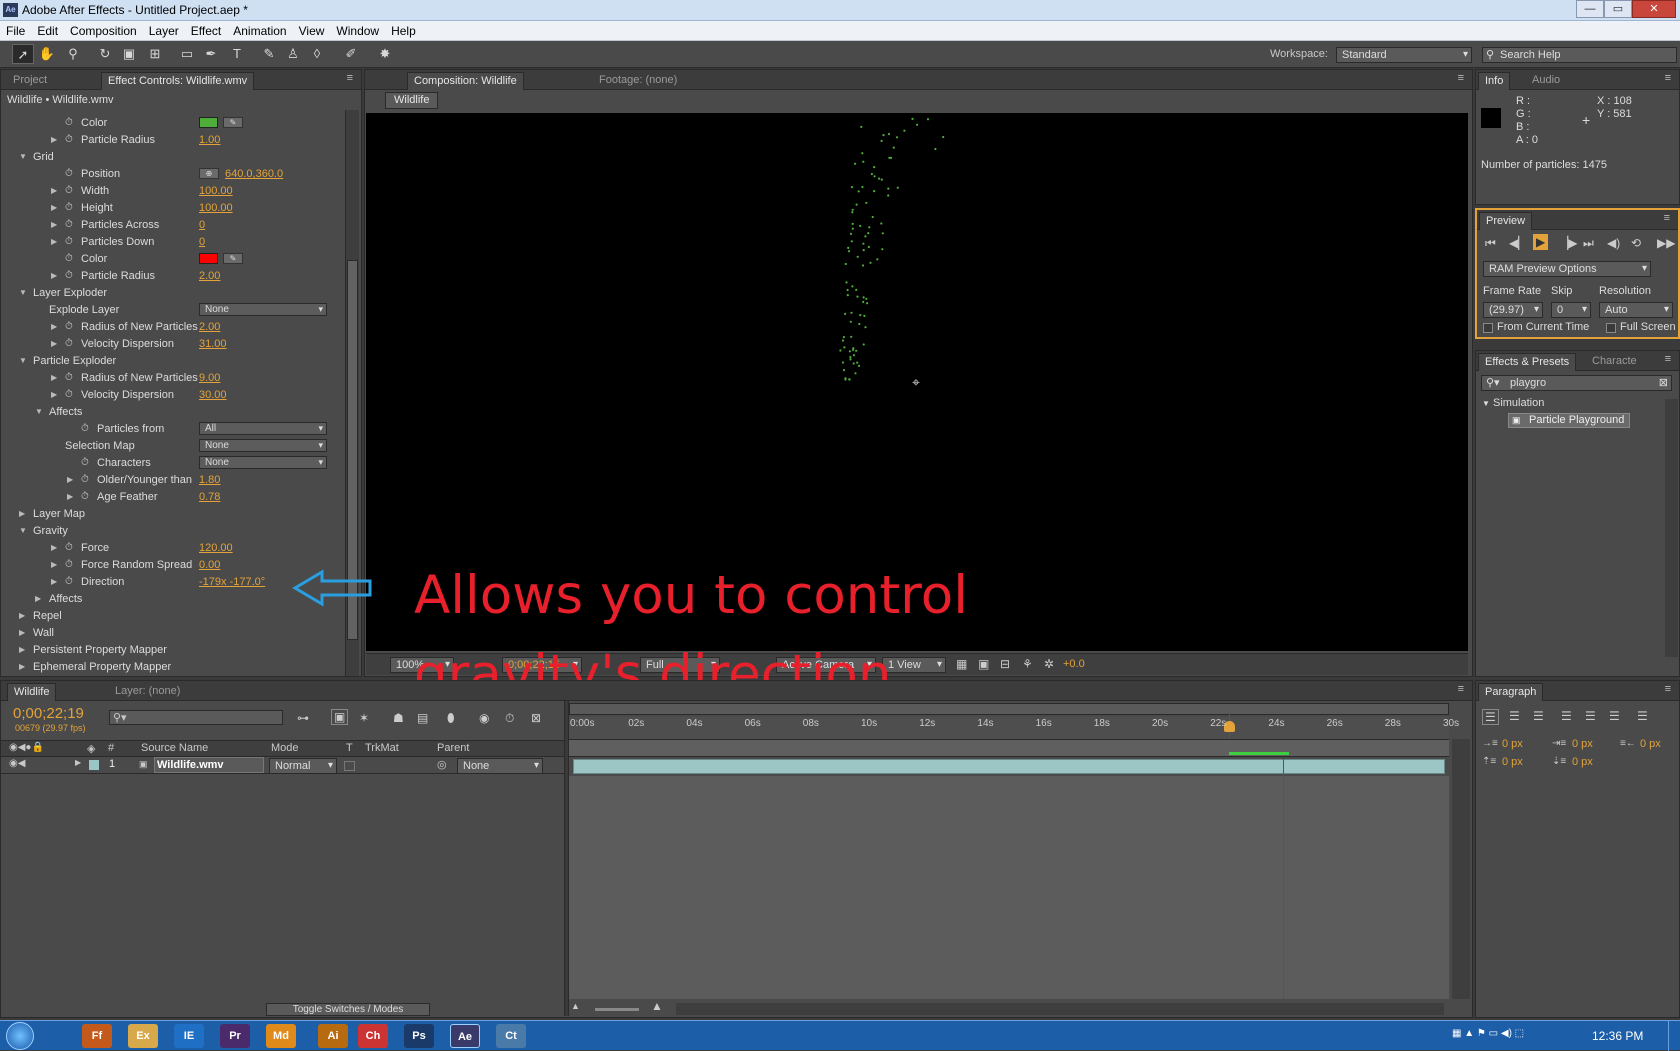  What do you see at coordinates (208, 258) in the screenshot?
I see `color-swatch` at bounding box center [208, 258].